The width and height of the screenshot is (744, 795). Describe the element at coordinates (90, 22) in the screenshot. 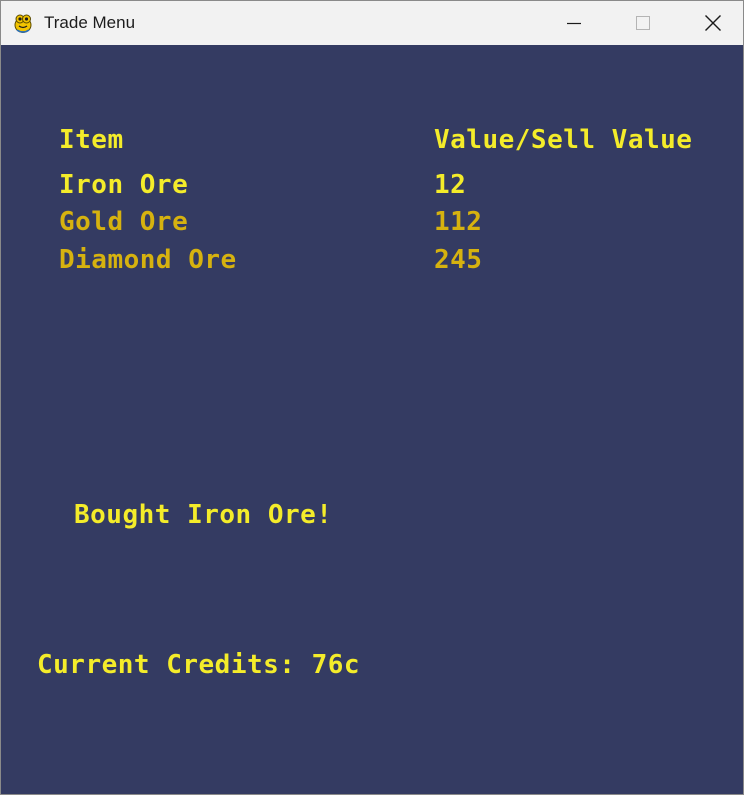

I see `window-title: Trade Menu` at that location.